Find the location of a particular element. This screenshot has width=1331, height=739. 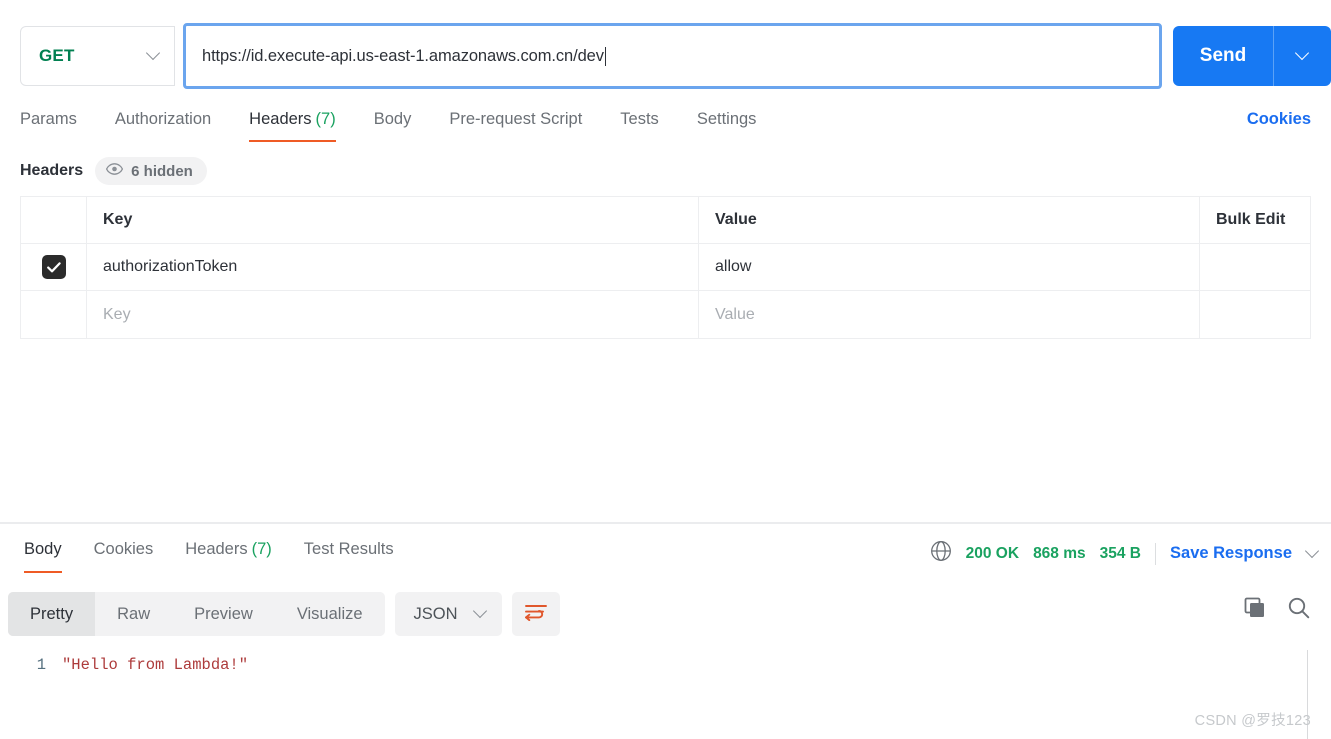

tab-label: Tests is located at coordinates (639, 119).